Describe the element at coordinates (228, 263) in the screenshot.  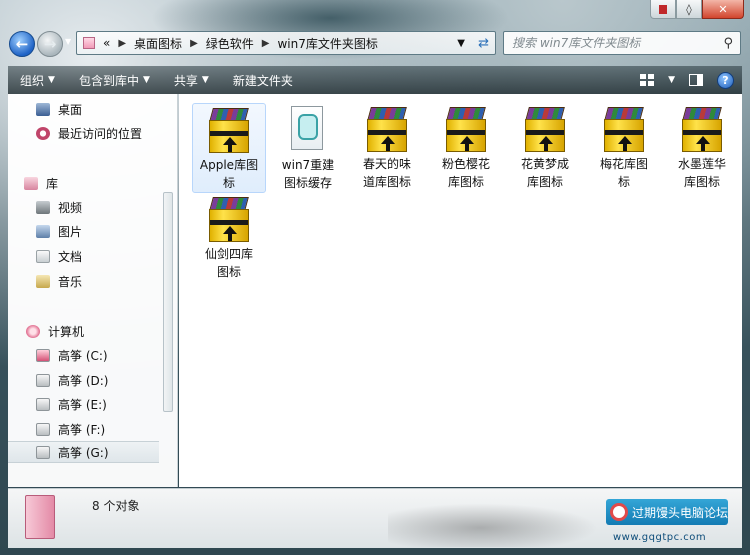
I see `file-name: 仙剑四库 图标` at that location.